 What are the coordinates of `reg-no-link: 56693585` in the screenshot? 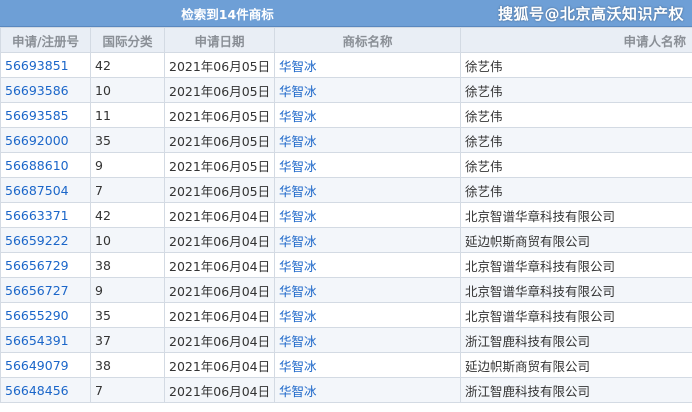 It's located at (45, 115).